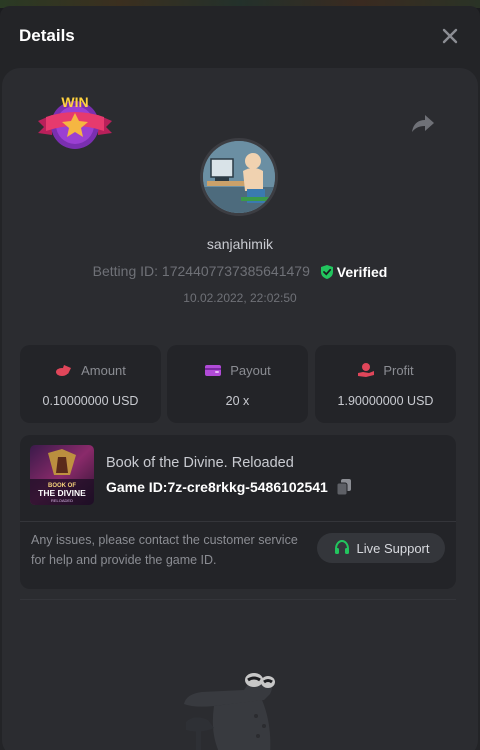  I want to click on stat-profit: Profit 1.90000000 USD, so click(385, 384).